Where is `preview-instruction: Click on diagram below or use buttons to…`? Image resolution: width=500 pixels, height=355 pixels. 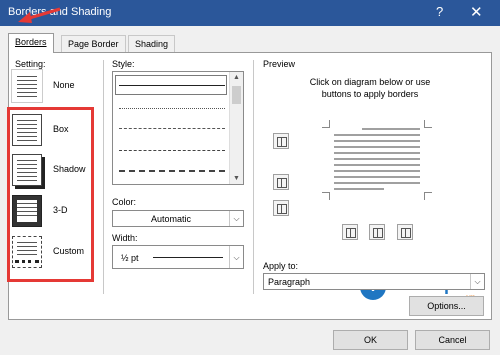 preview-instruction: Click on diagram below or use buttons to… is located at coordinates (370, 88).